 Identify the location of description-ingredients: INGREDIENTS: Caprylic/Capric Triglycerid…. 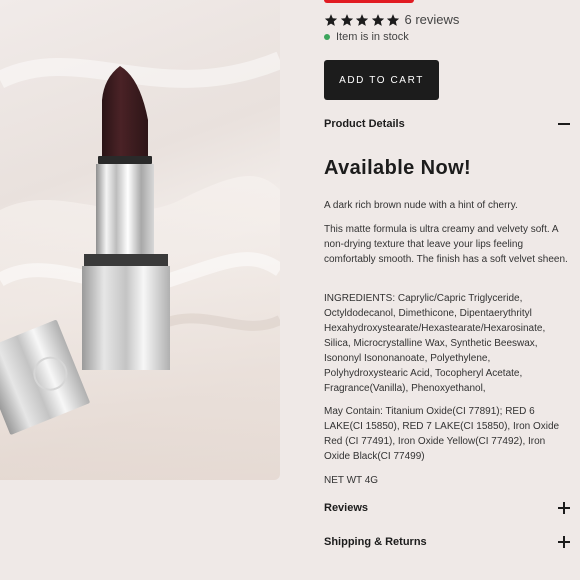
(435, 343).